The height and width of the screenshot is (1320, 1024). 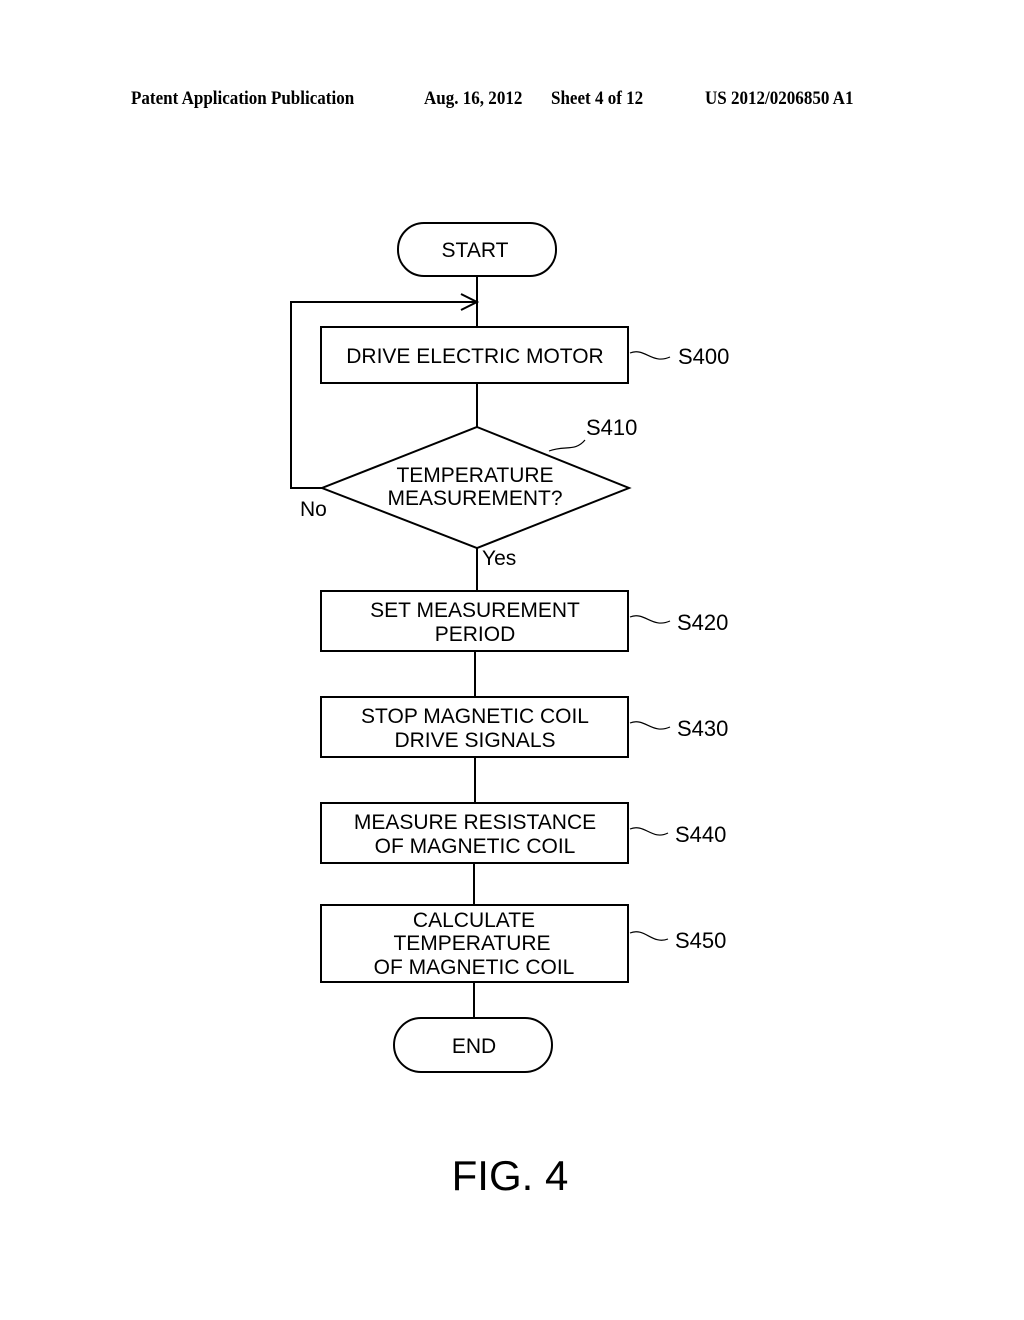 I want to click on step-id-s410: S410, so click(x=611, y=427).